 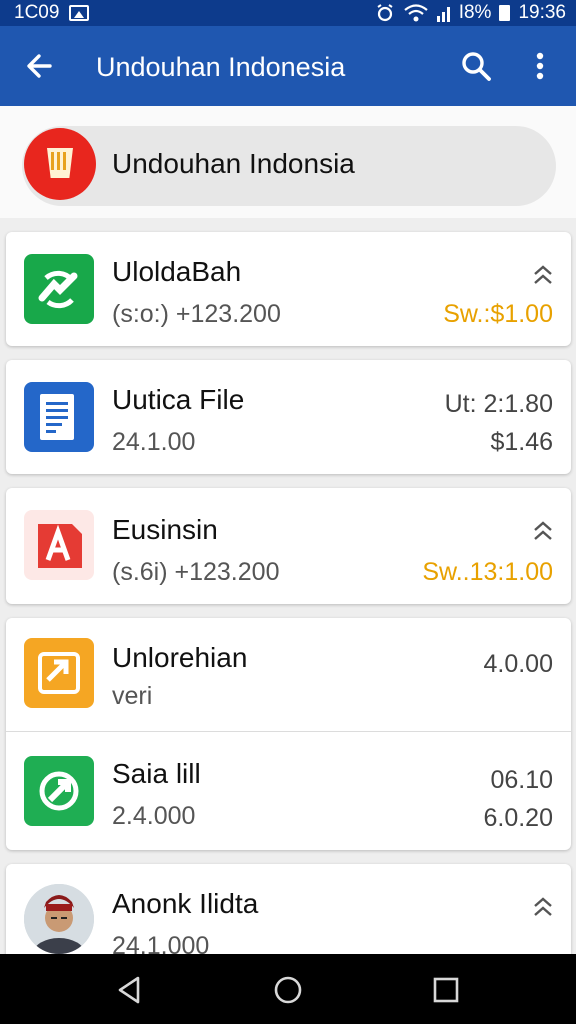 What do you see at coordinates (518, 664) in the screenshot?
I see `item-right-top: 4.0.00` at bounding box center [518, 664].